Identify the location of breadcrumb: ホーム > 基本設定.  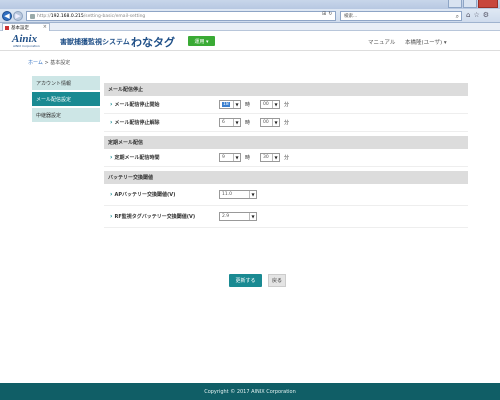
(49, 62).